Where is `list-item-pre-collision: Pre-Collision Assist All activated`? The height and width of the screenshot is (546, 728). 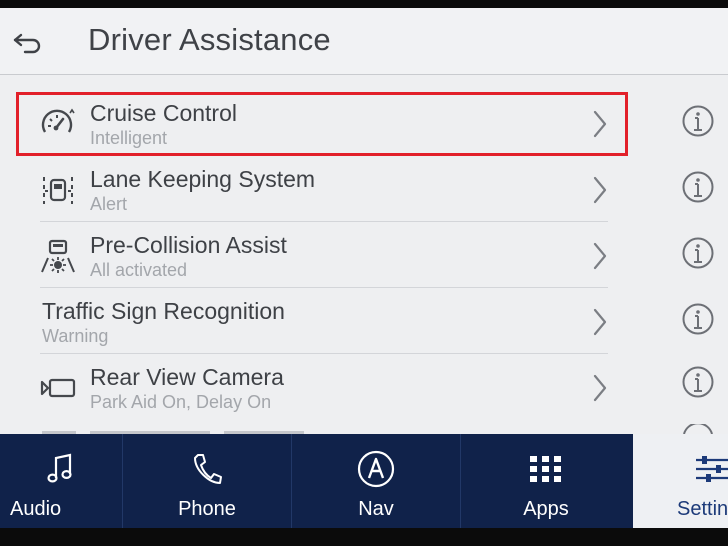
list-item-pre-collision: Pre-Collision Assist All activated is located at coordinates (322, 256).